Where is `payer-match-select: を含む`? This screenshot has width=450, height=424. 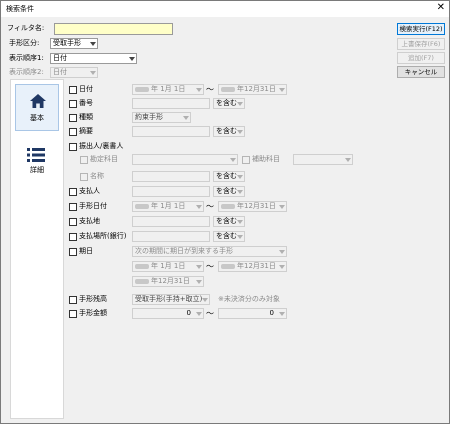 payer-match-select: を含む is located at coordinates (229, 191).